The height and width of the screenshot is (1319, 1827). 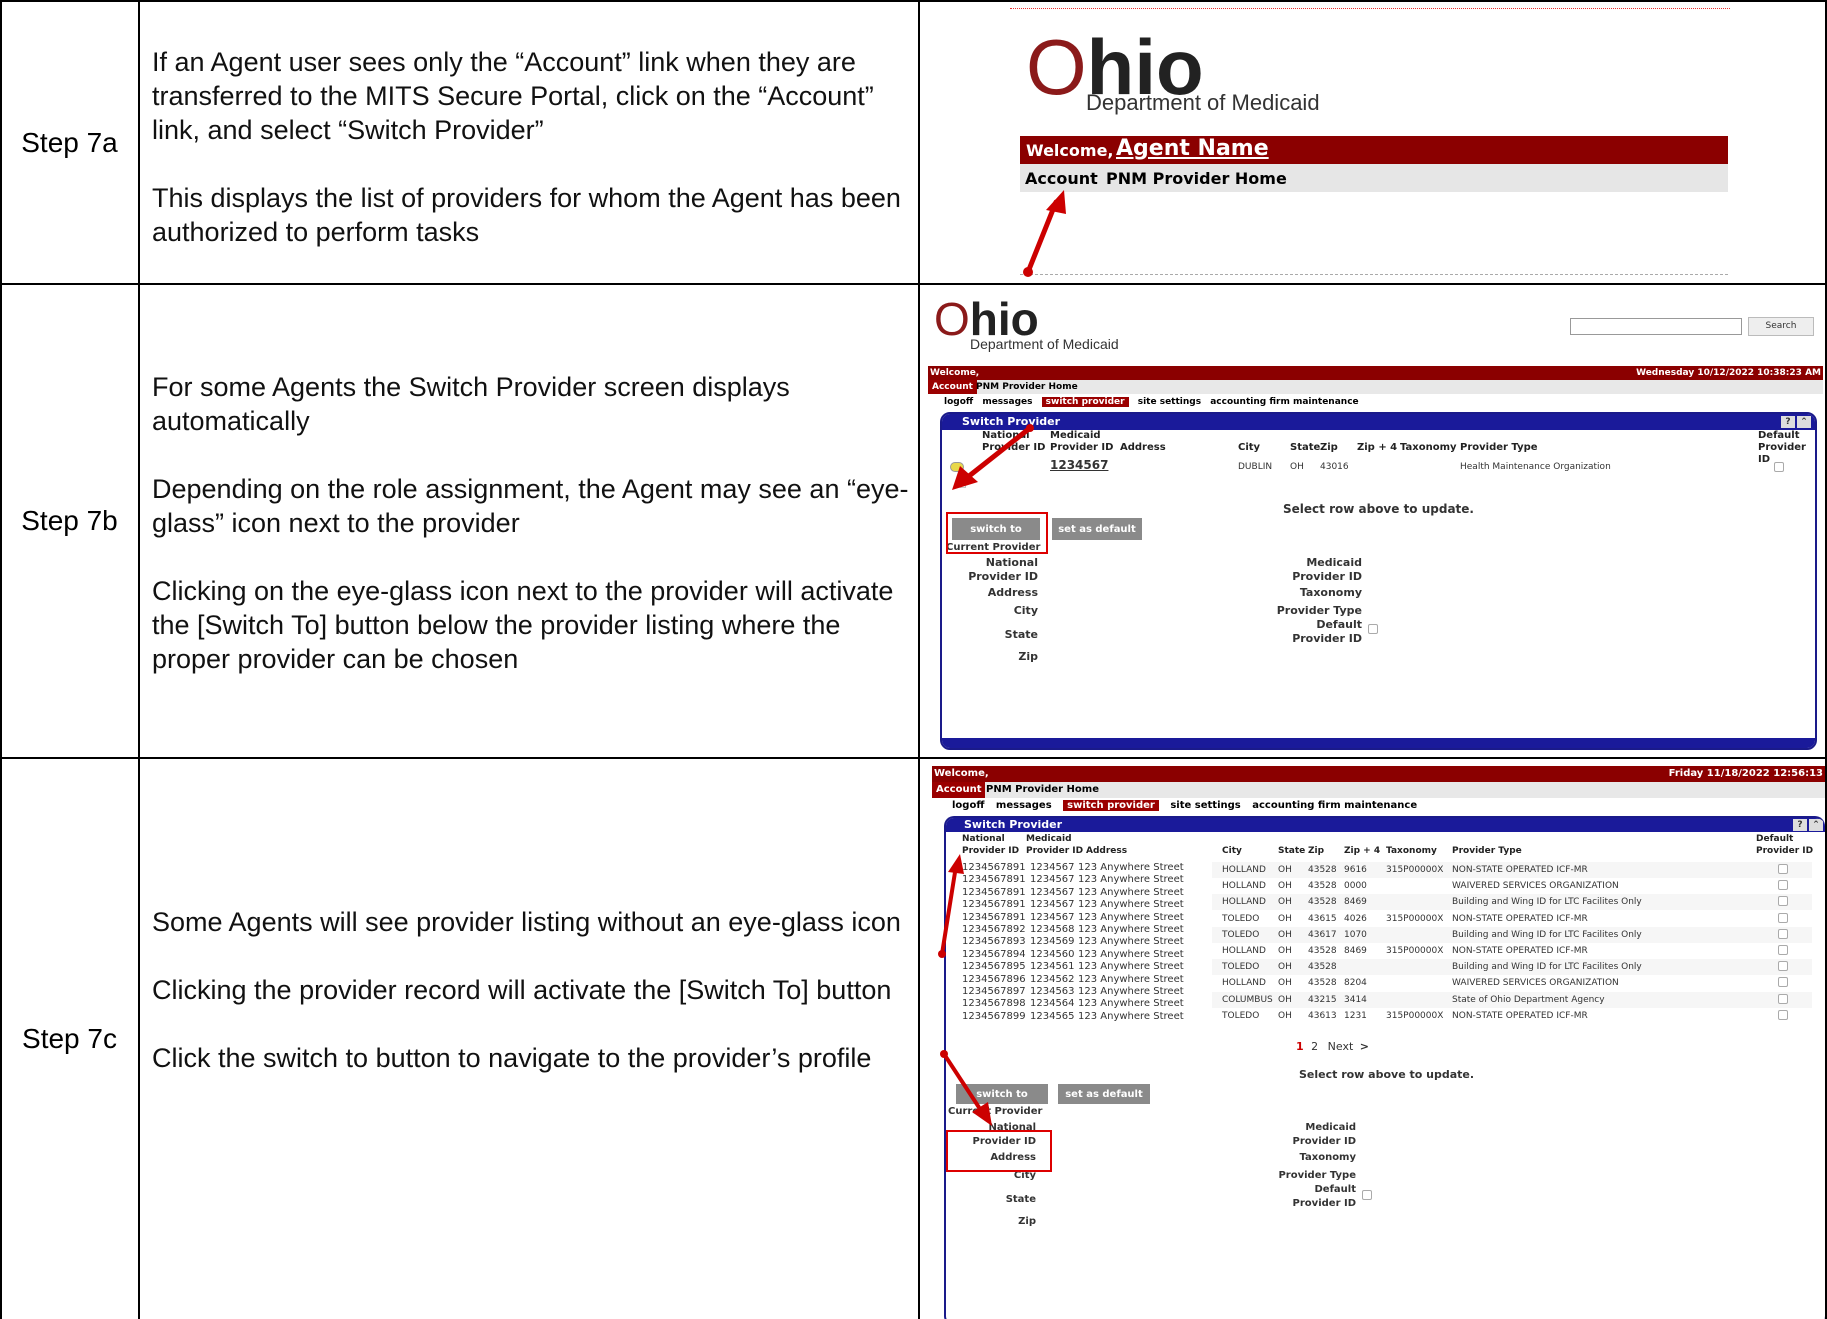 I want to click on department-name: Department of Medicaid, so click(x=1203, y=102).